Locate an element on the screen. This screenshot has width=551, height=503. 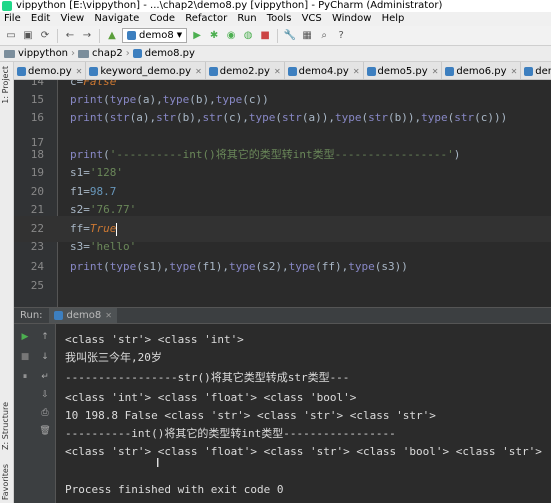
line-number: 16 is located at coordinates (37, 117).